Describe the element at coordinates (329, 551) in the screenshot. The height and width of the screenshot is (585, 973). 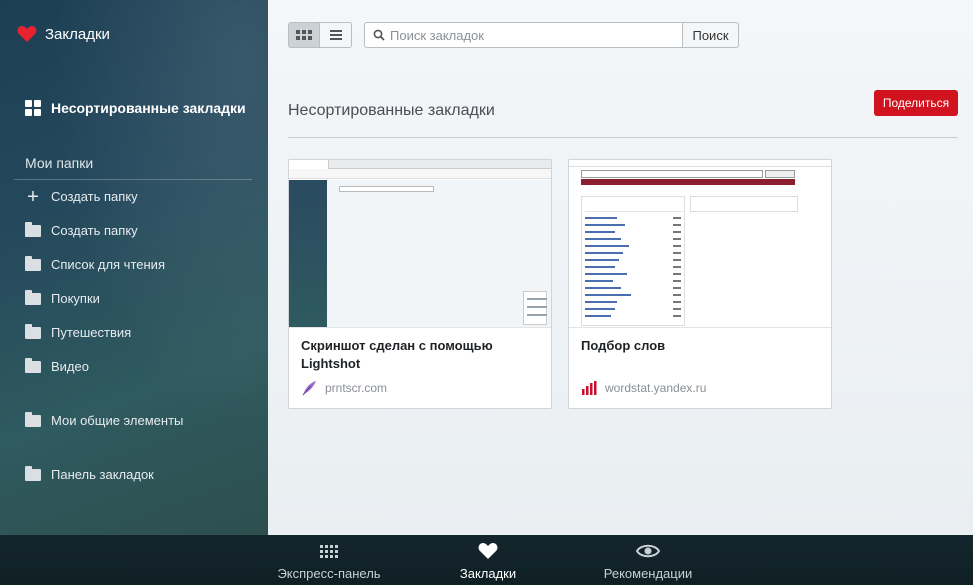
I see `speed-dial-icon` at that location.